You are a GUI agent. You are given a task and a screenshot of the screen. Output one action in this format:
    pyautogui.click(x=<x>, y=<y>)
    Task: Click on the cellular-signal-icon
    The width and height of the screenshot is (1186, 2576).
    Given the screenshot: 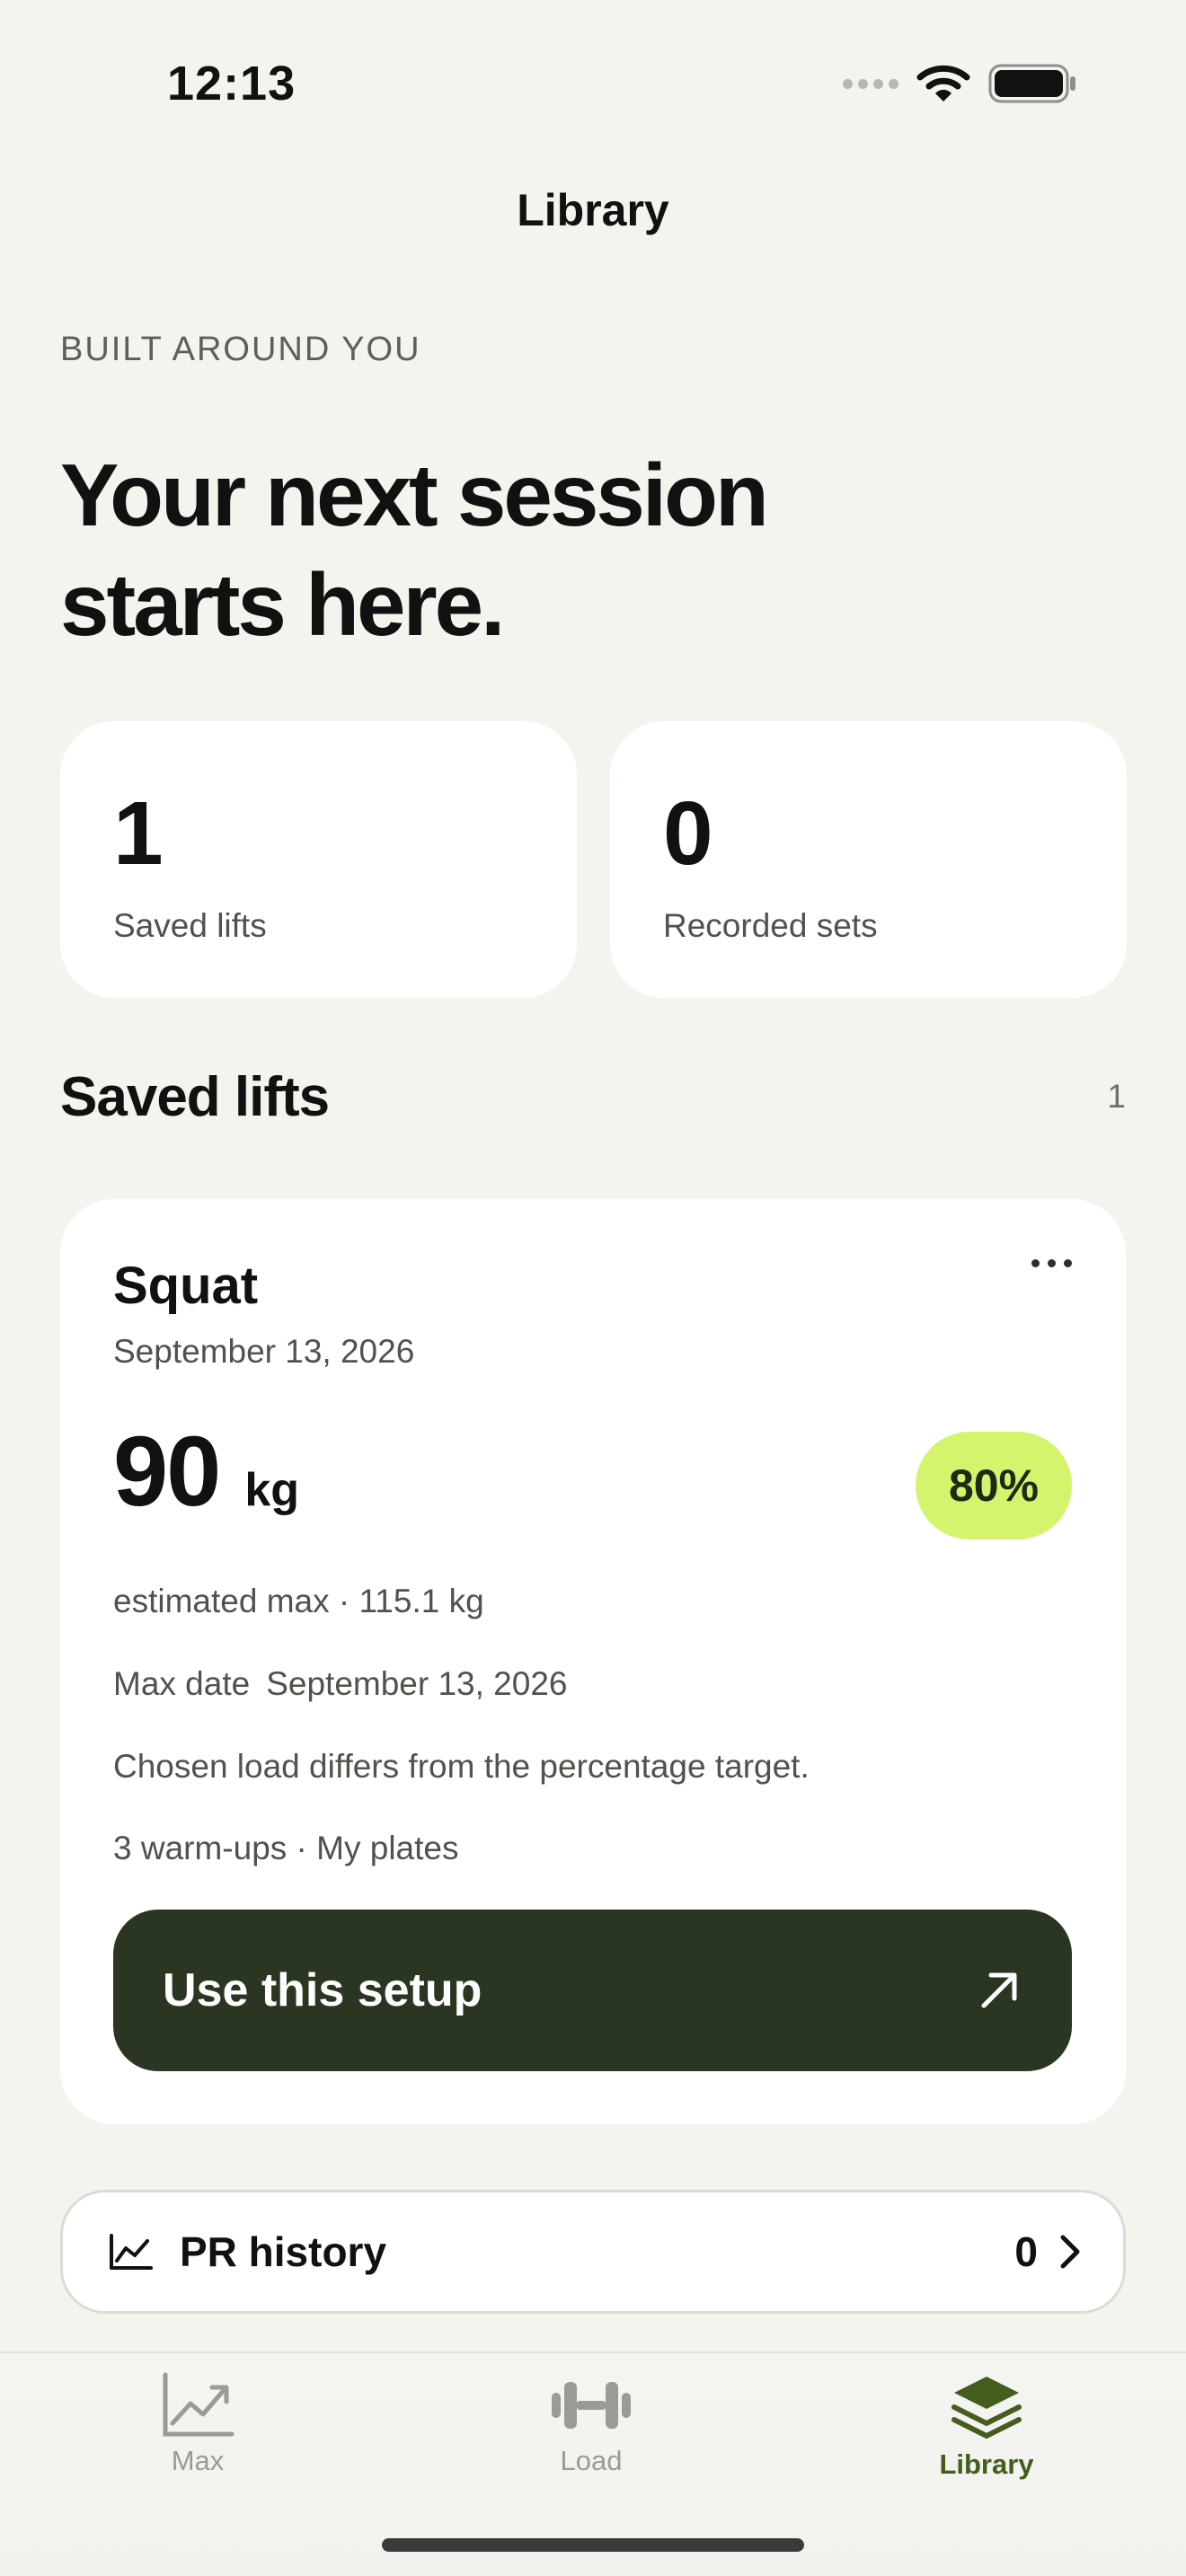 What is the action you would take?
    pyautogui.click(x=870, y=83)
    